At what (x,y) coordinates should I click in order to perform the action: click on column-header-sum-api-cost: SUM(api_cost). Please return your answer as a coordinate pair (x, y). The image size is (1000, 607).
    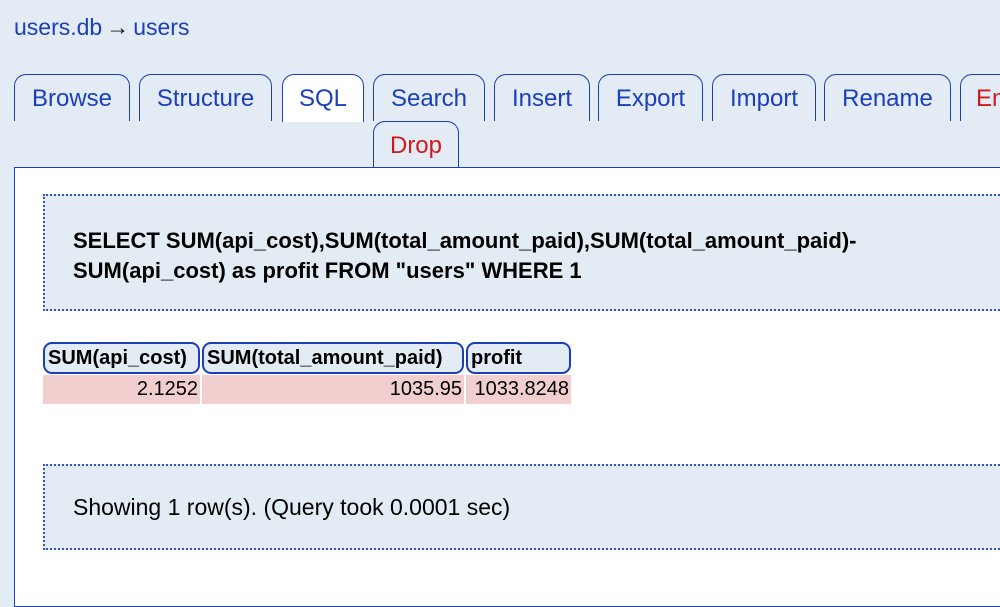
    Looking at the image, I should click on (121, 358).